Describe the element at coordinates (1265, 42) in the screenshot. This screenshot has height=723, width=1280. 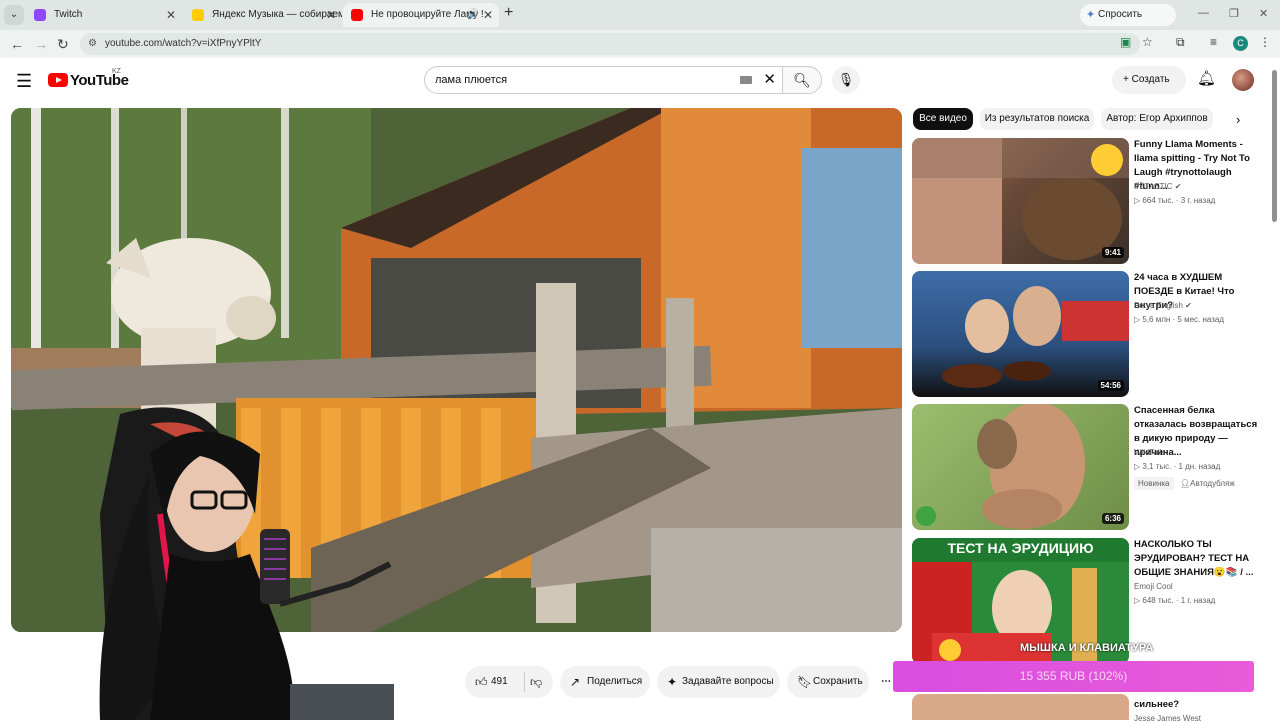
I see `chrome-menu-icon: ⋮` at that location.